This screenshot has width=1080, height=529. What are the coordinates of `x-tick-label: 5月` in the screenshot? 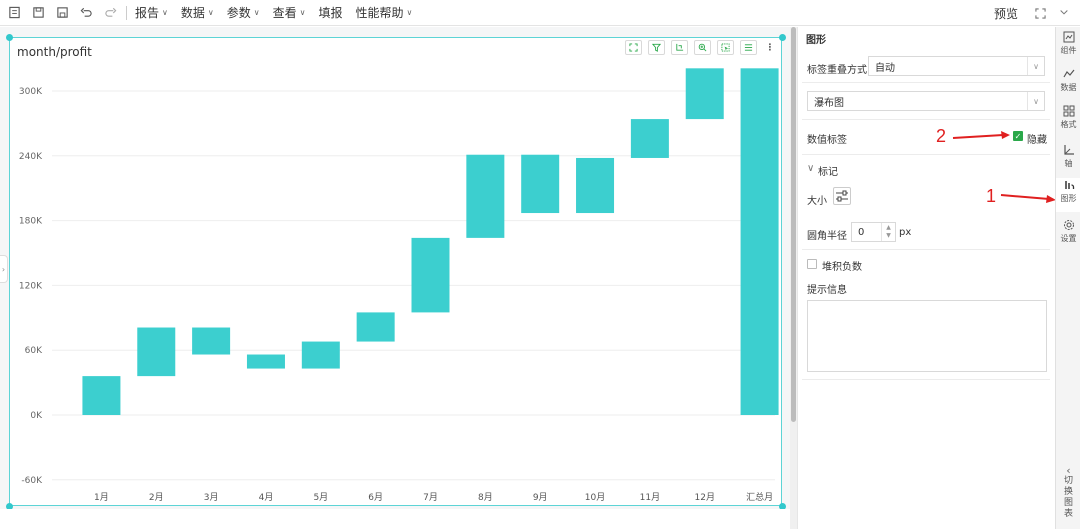 It's located at (320, 497).